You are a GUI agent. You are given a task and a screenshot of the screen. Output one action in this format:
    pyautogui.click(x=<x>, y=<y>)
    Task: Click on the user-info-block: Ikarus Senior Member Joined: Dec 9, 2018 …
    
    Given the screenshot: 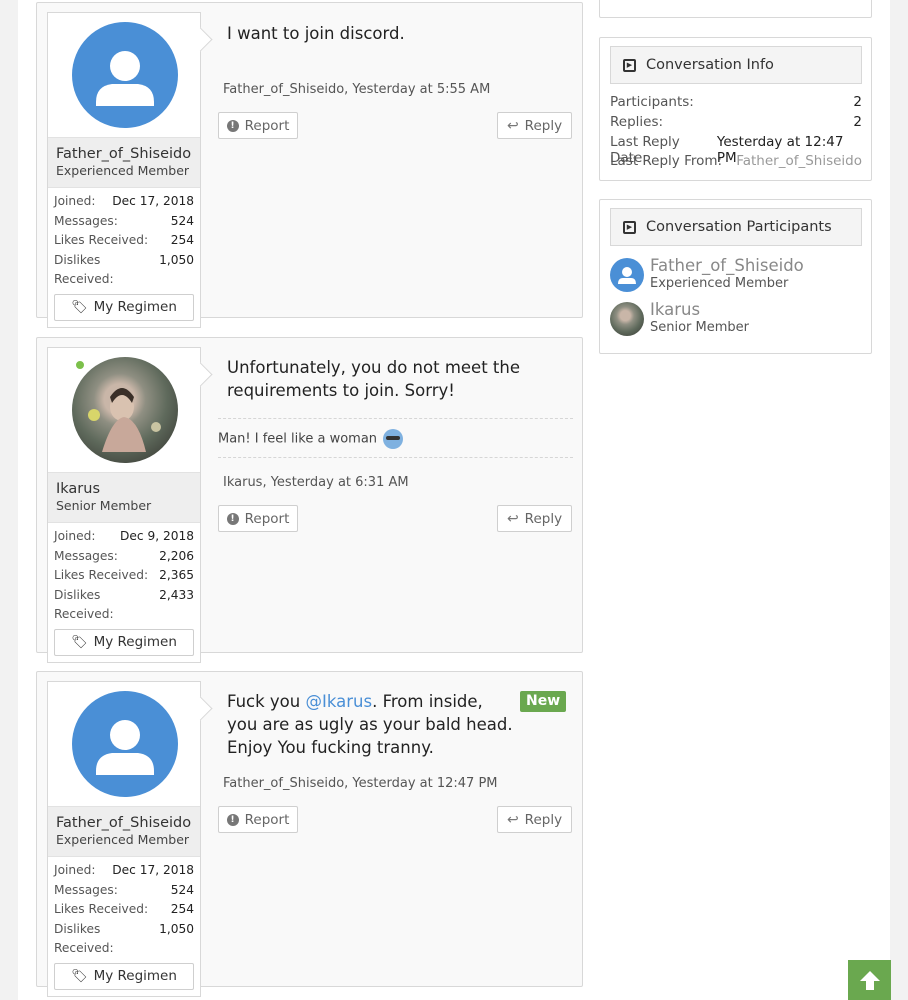 What is the action you would take?
    pyautogui.click(x=124, y=505)
    